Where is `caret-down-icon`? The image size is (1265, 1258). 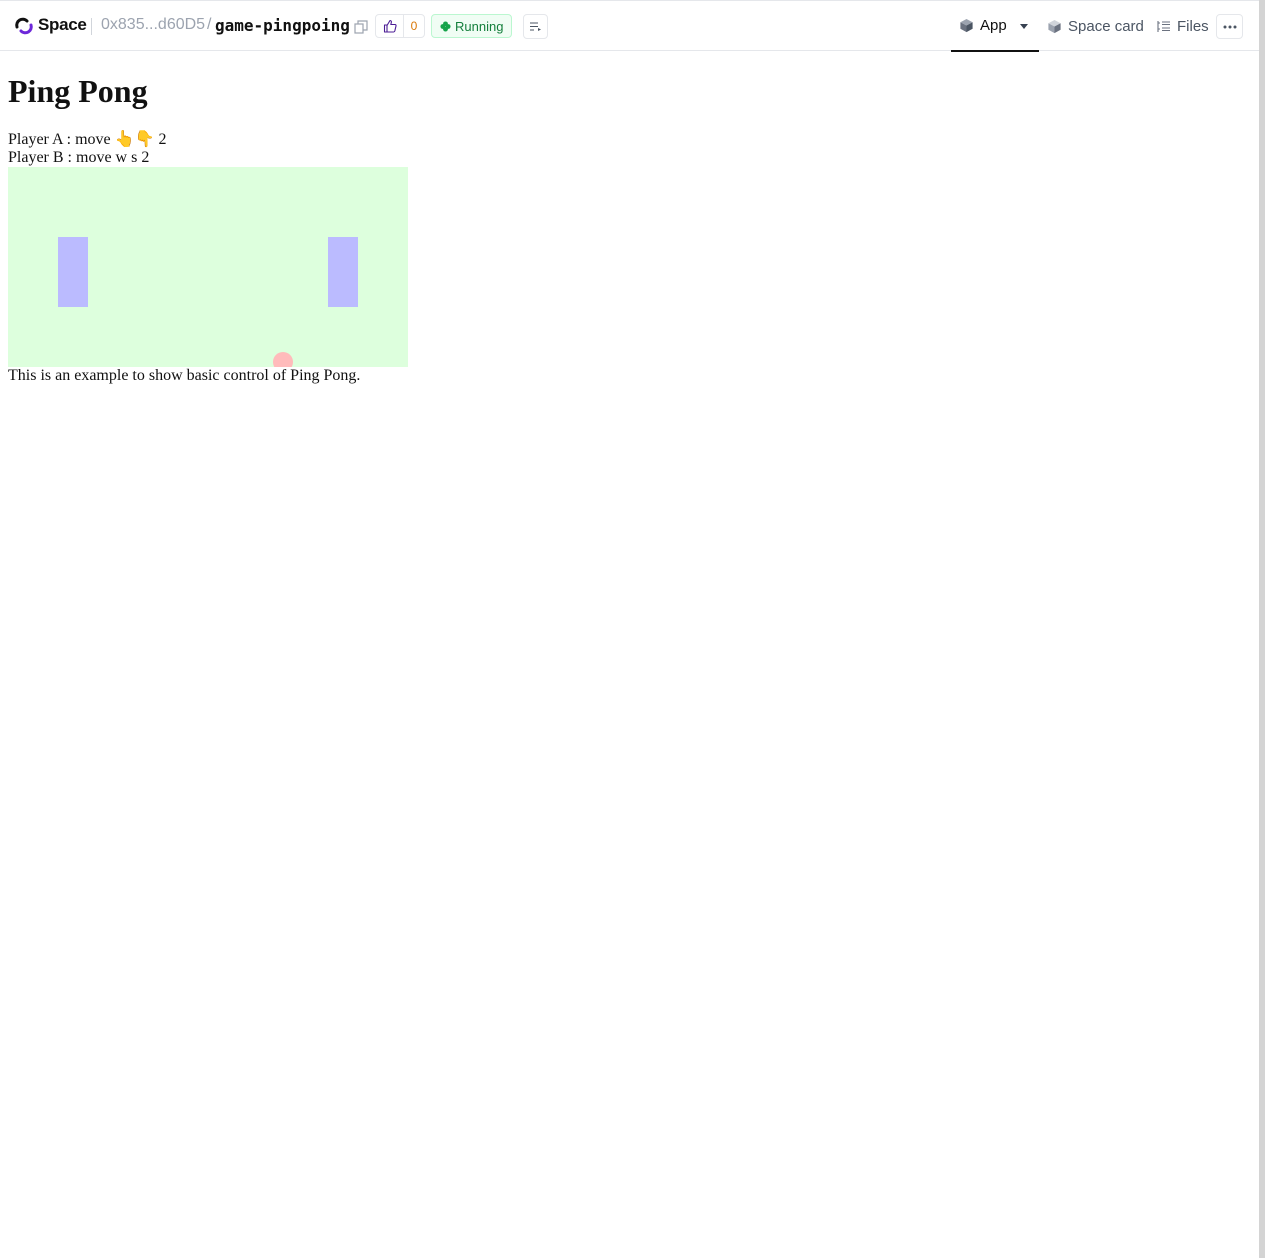
caret-down-icon is located at coordinates (1023, 26).